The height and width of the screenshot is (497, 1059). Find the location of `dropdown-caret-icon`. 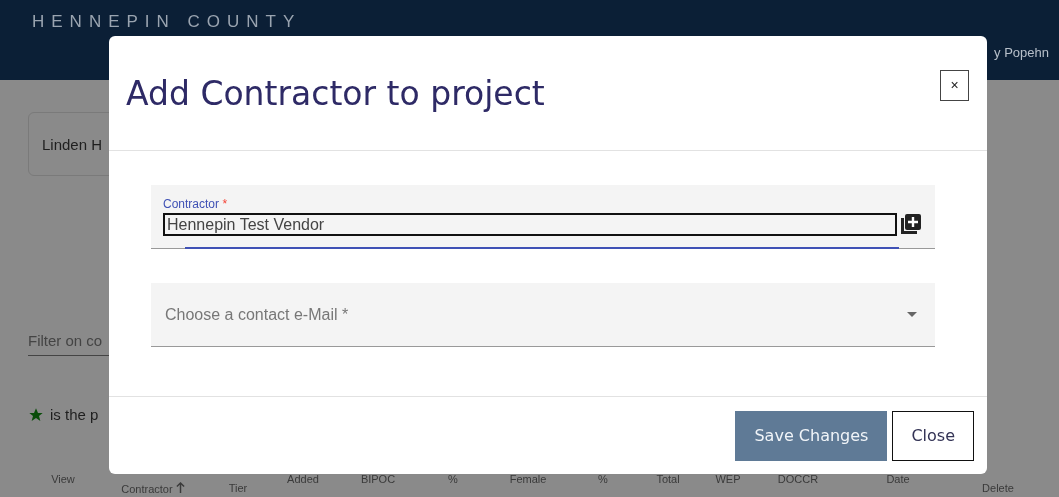

dropdown-caret-icon is located at coordinates (912, 314).